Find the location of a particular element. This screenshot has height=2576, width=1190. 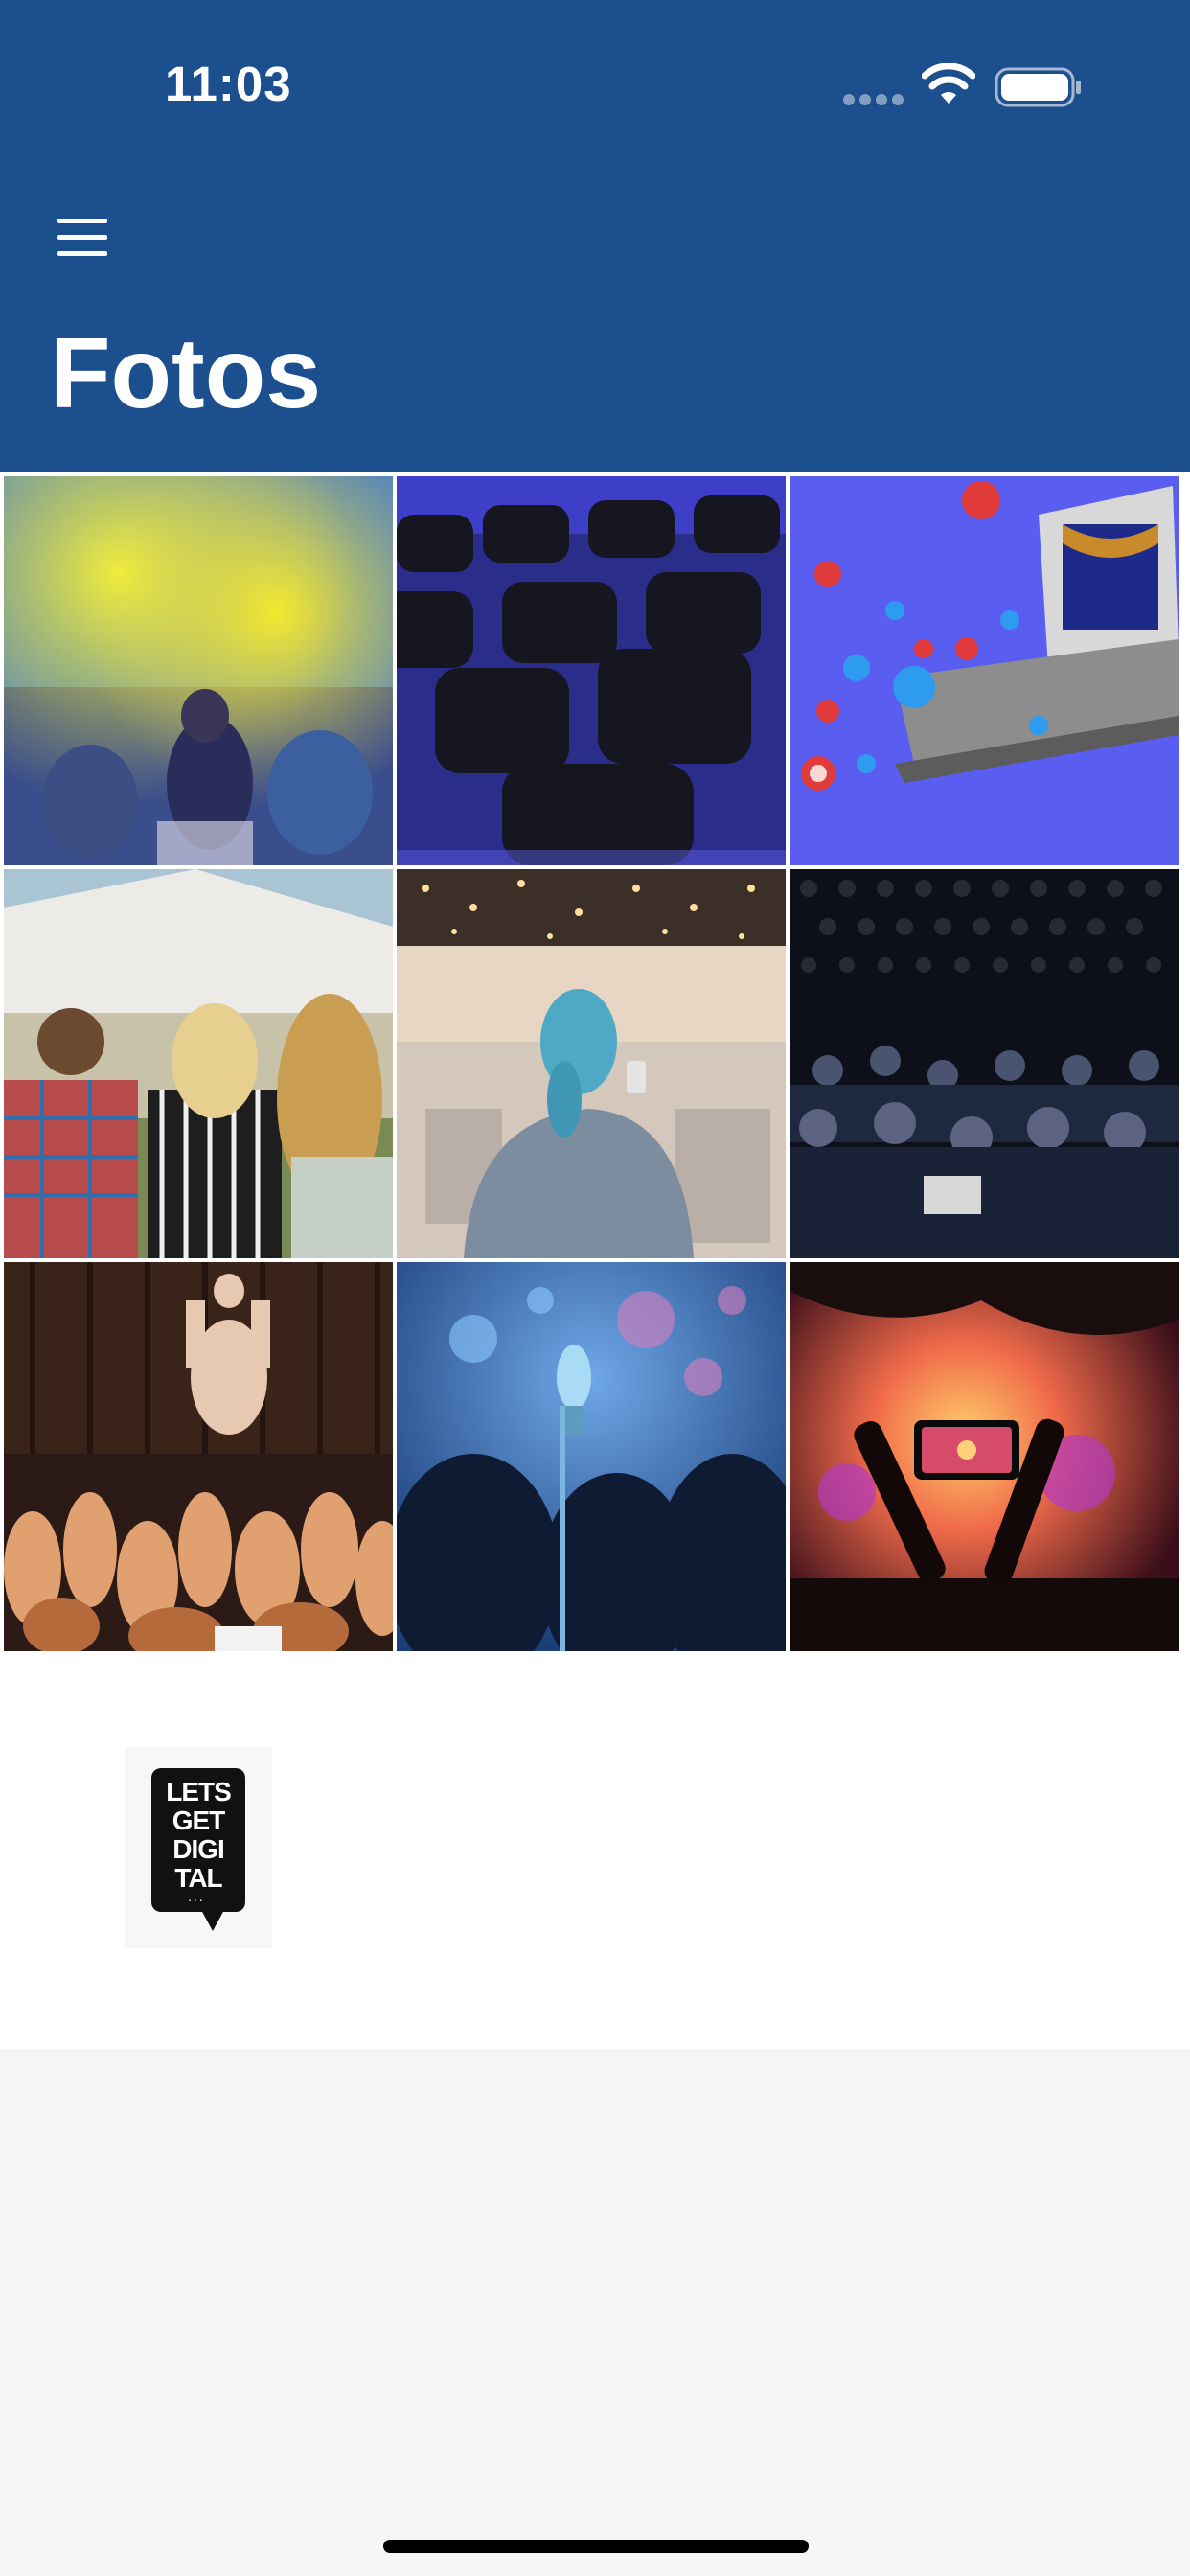

photo-woman-filming-event is located at coordinates (591, 1063).